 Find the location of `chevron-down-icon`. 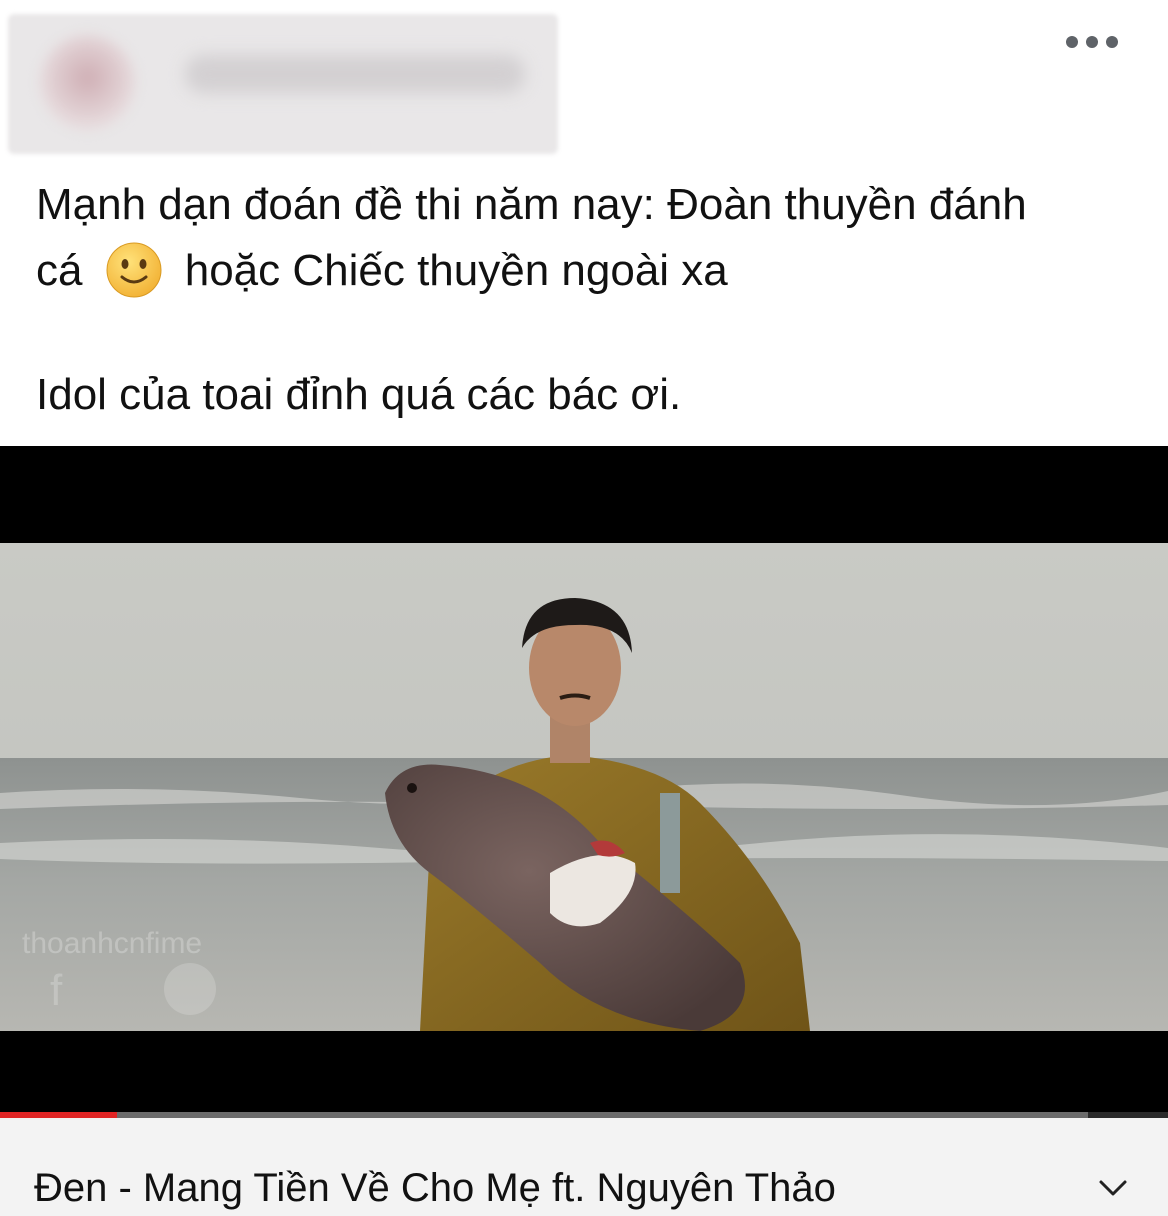

chevron-down-icon is located at coordinates (1113, 1188).